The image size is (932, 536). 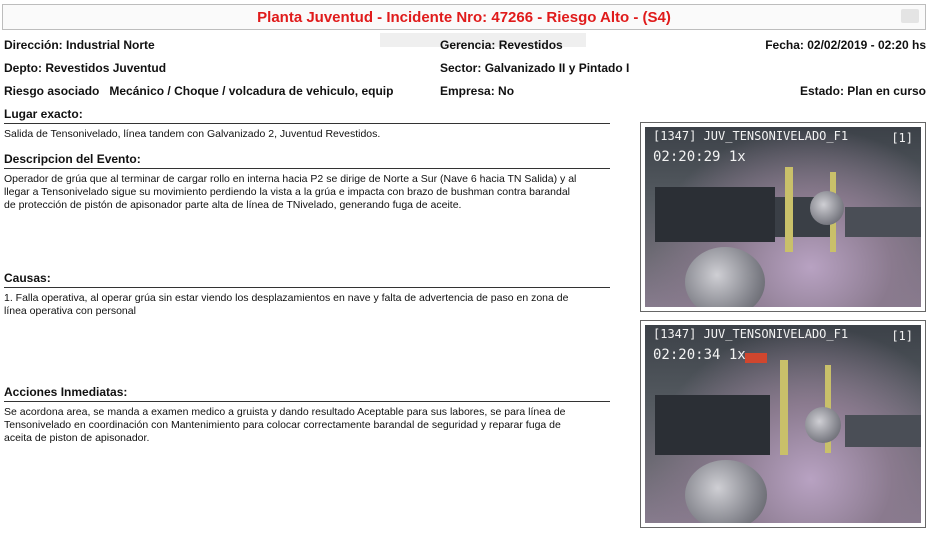 I want to click on camera-label-2: [1347] JUV_TENSONIVELADO_F1, so click(x=751, y=334).